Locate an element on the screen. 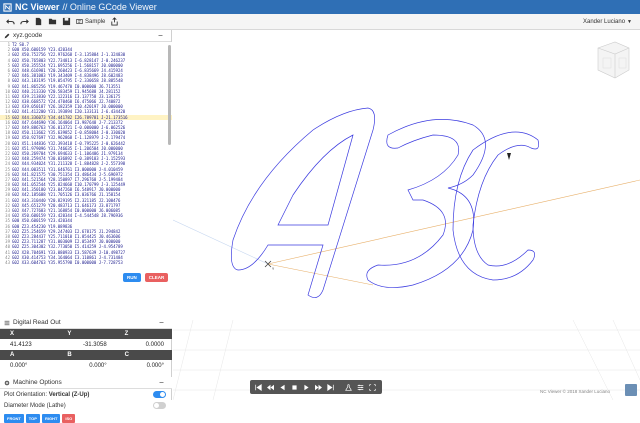  skip-start-icon is located at coordinates (258, 387).